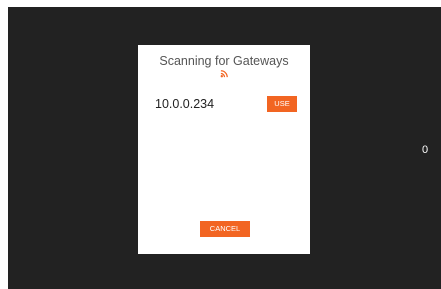 This screenshot has width=441, height=289. I want to click on gateway-ip: 10.0.0.234, so click(185, 104).